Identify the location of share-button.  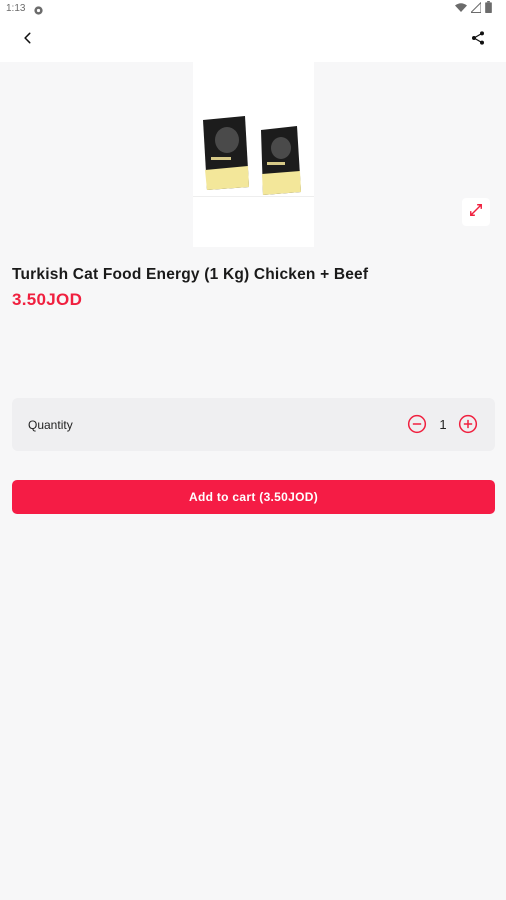
(478, 40).